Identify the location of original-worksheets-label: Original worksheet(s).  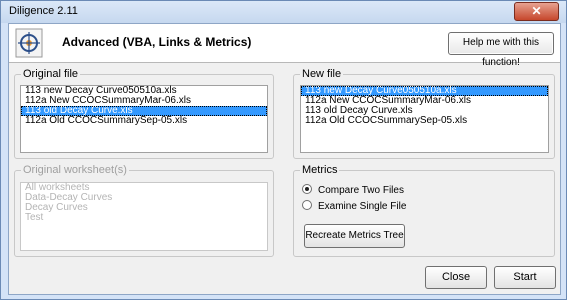
(75, 170).